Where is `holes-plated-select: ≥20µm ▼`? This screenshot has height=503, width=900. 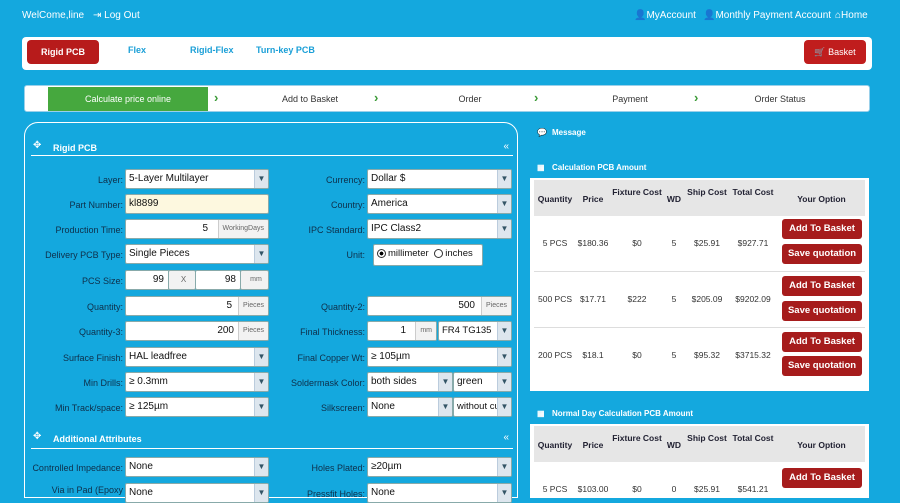 holes-plated-select: ≥20µm ▼ is located at coordinates (439, 467).